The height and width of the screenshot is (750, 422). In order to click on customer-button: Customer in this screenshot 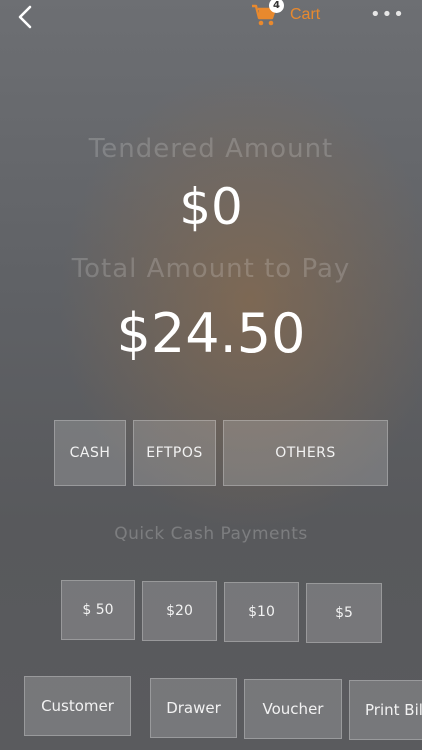, I will do `click(77, 706)`.